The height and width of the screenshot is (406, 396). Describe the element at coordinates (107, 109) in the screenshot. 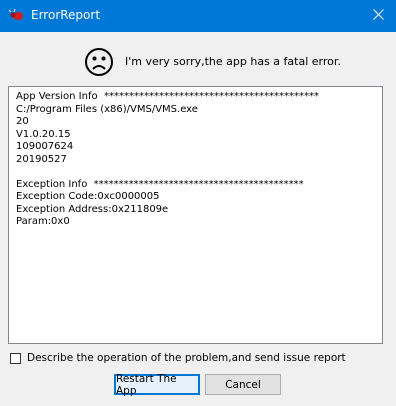

I see `report-line: C:/Program Files (x86)/VMS/VMS.exe` at that location.